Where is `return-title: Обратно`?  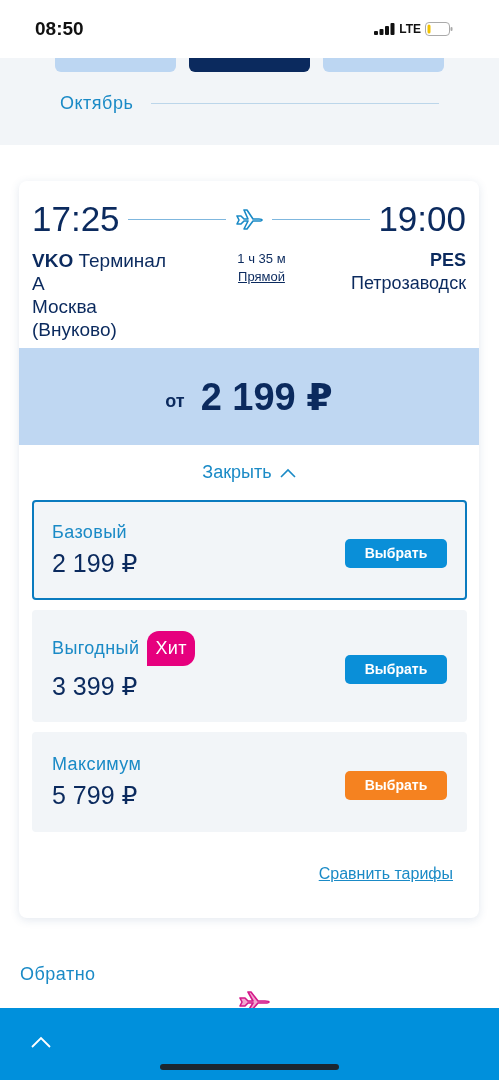
return-title: Обратно is located at coordinates (58, 974).